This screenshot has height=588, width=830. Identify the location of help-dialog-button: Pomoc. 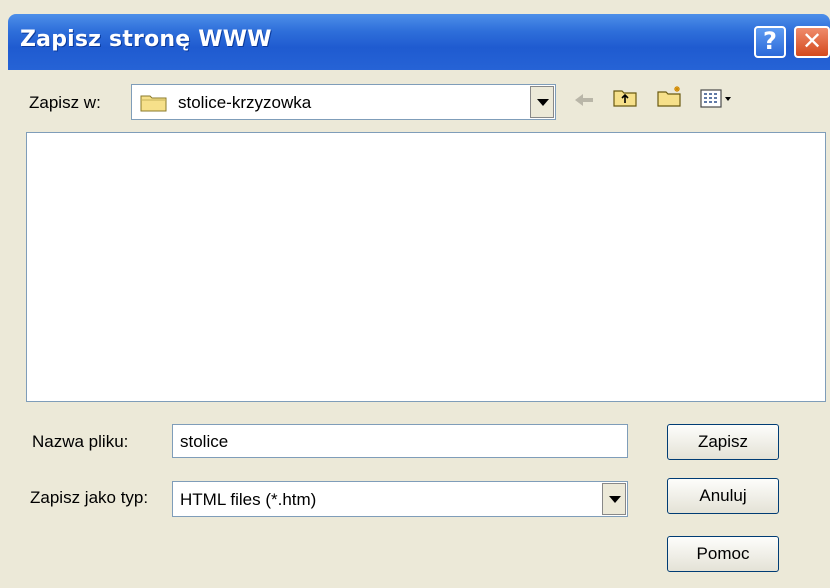
(723, 554).